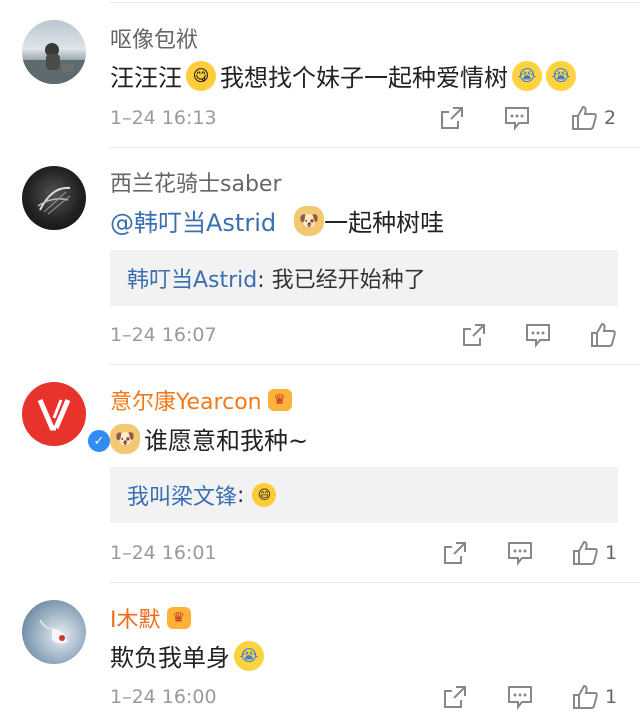 Image resolution: width=640 pixels, height=712 pixels. Describe the element at coordinates (163, 335) in the screenshot. I see `comment-timestamp: 1–24 16:07` at that location.